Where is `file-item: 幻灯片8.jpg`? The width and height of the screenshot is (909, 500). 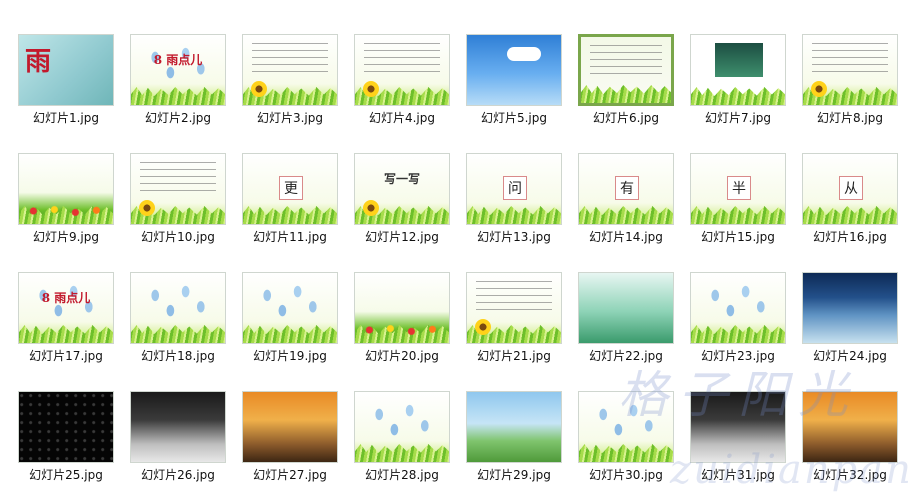
file-item: 幻灯片8.jpg is located at coordinates (850, 94).